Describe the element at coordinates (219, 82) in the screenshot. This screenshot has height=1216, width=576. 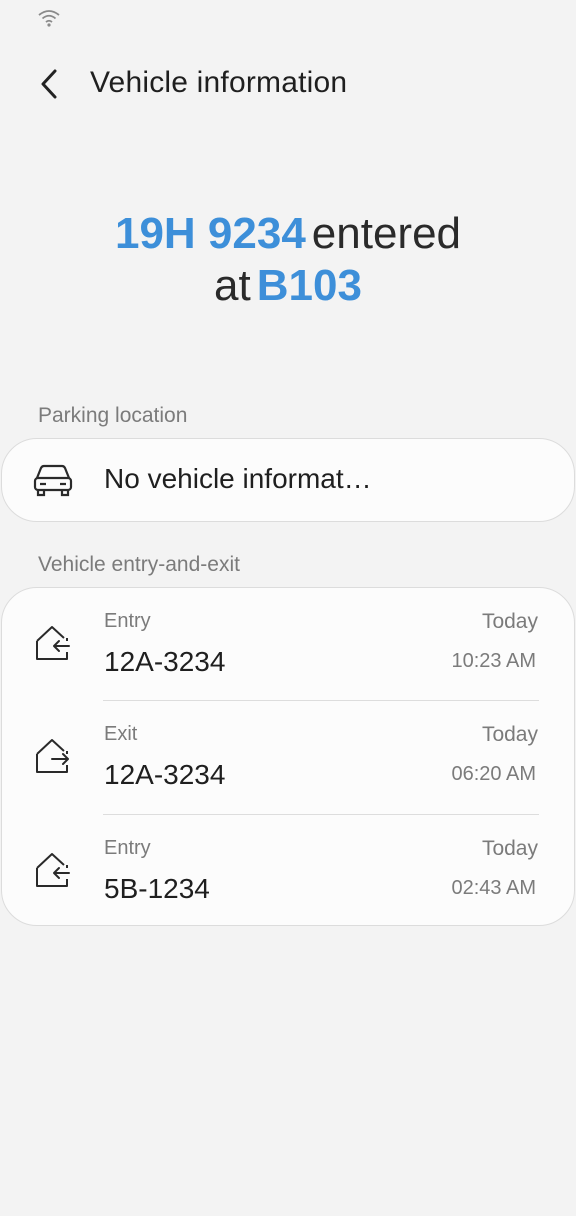
I see `page-title: Vehicle information` at that location.